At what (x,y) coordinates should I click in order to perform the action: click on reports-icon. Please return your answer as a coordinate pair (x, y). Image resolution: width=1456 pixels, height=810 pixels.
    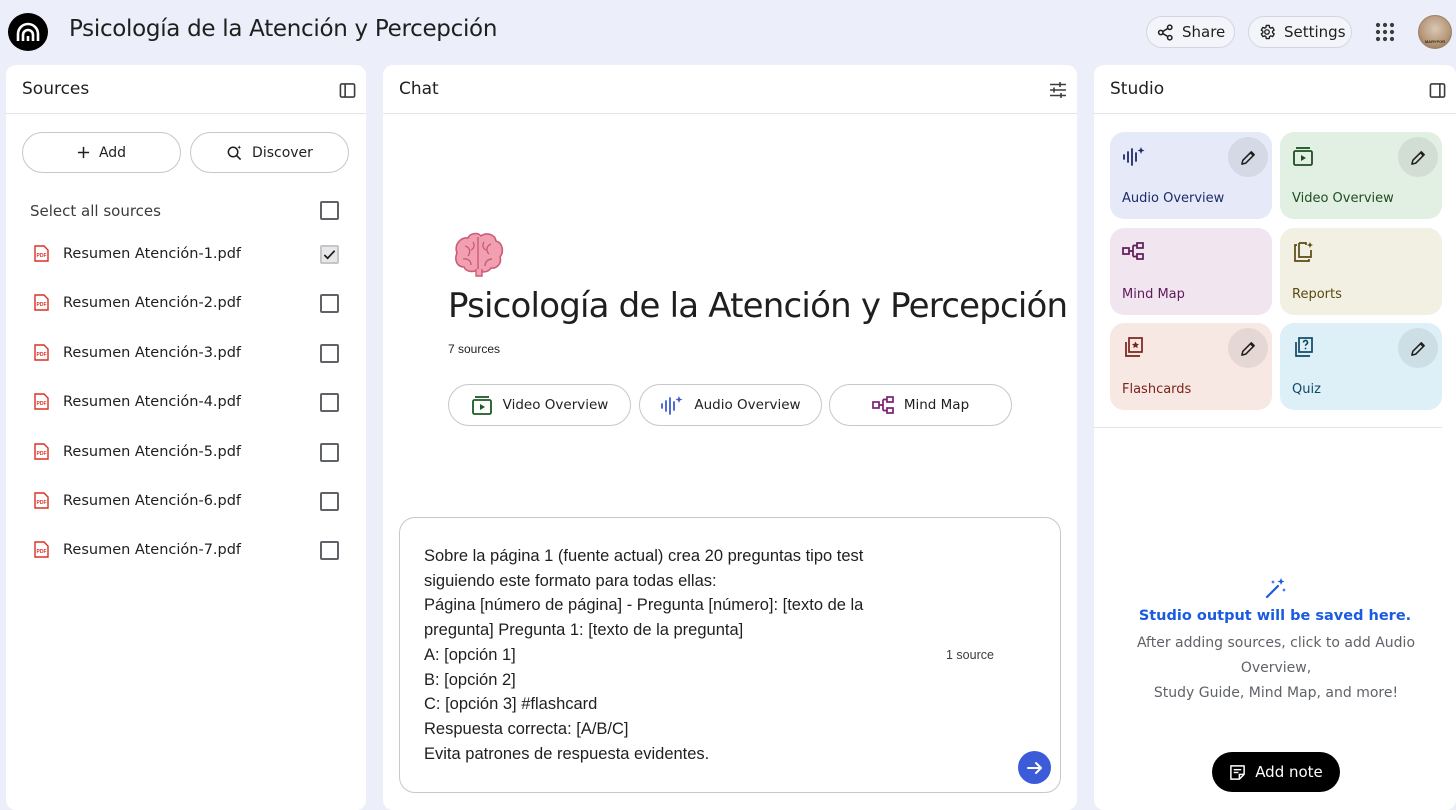
    Looking at the image, I should click on (1303, 252).